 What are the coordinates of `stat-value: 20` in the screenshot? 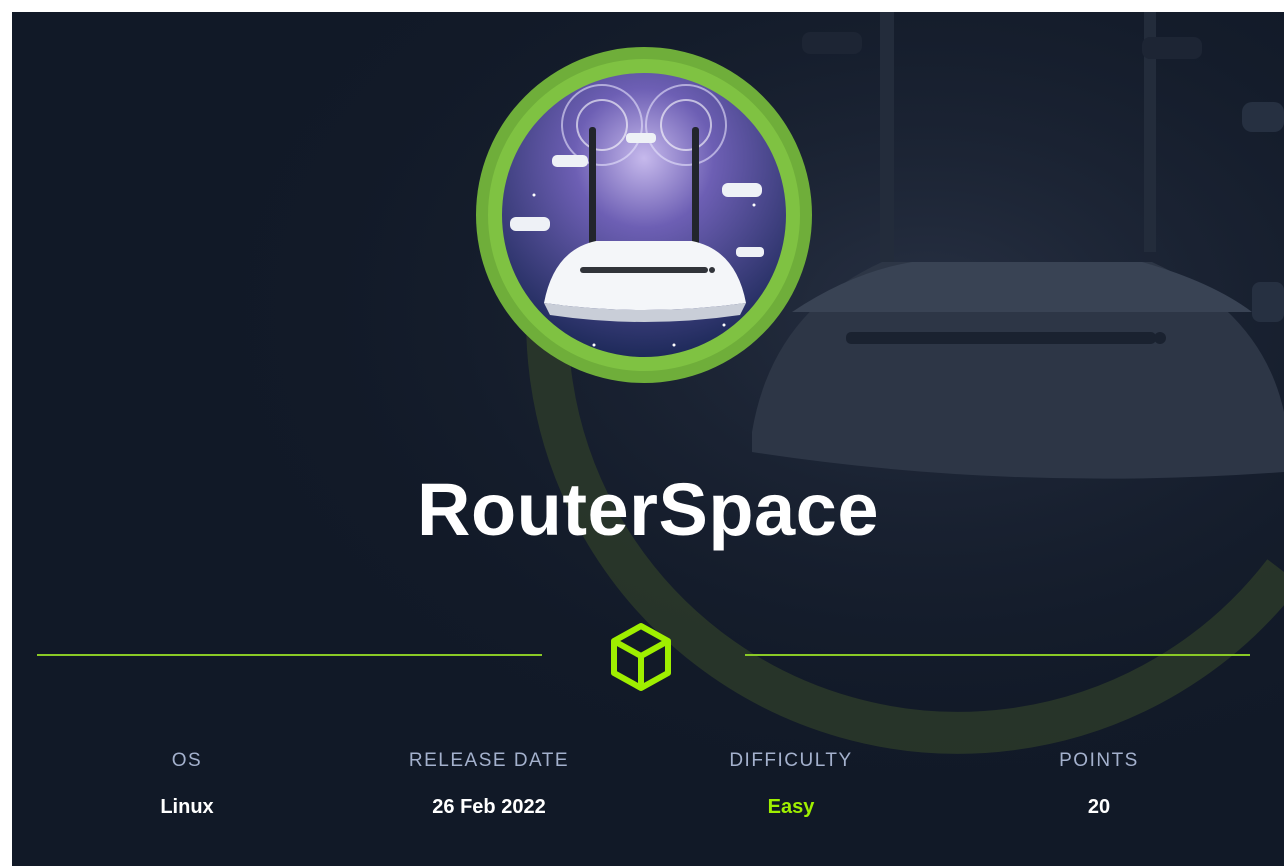 It's located at (1099, 807).